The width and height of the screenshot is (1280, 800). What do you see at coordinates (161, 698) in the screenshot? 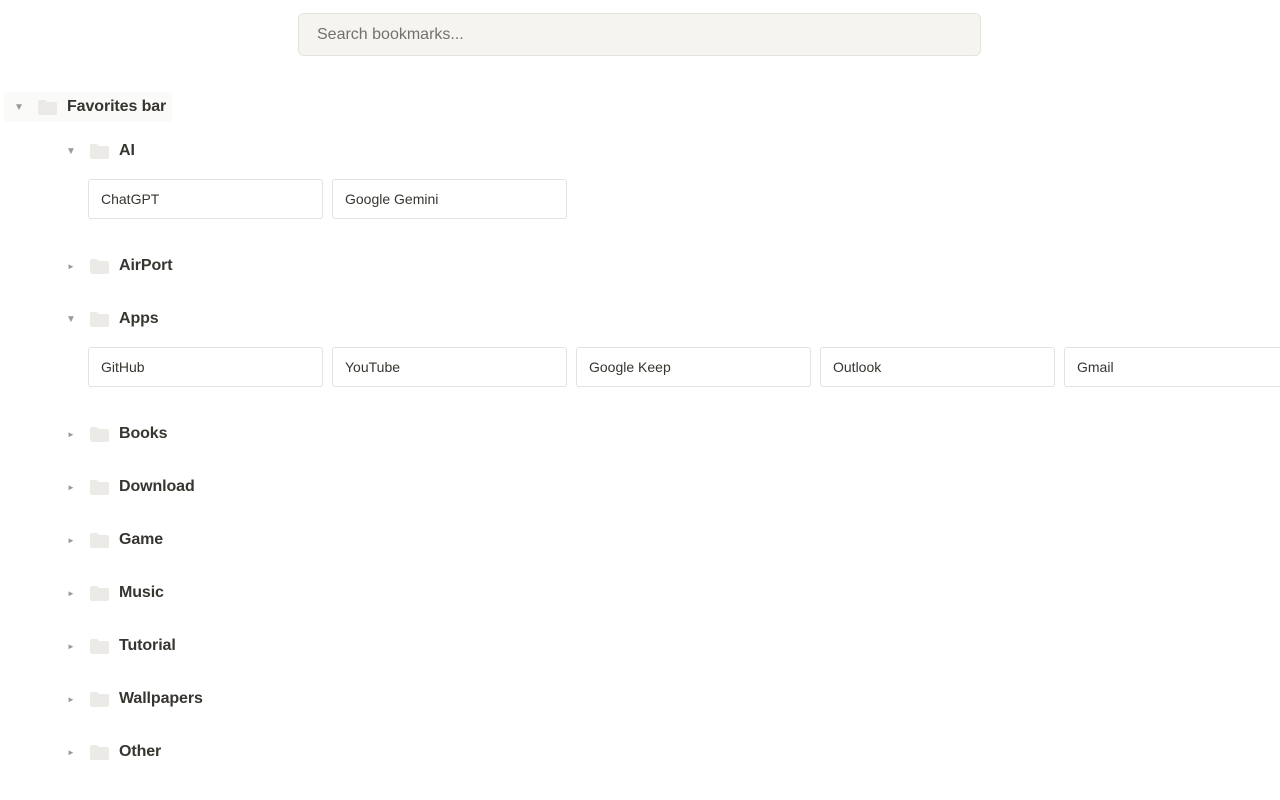
I see `folder-label: Wallpapers` at bounding box center [161, 698].